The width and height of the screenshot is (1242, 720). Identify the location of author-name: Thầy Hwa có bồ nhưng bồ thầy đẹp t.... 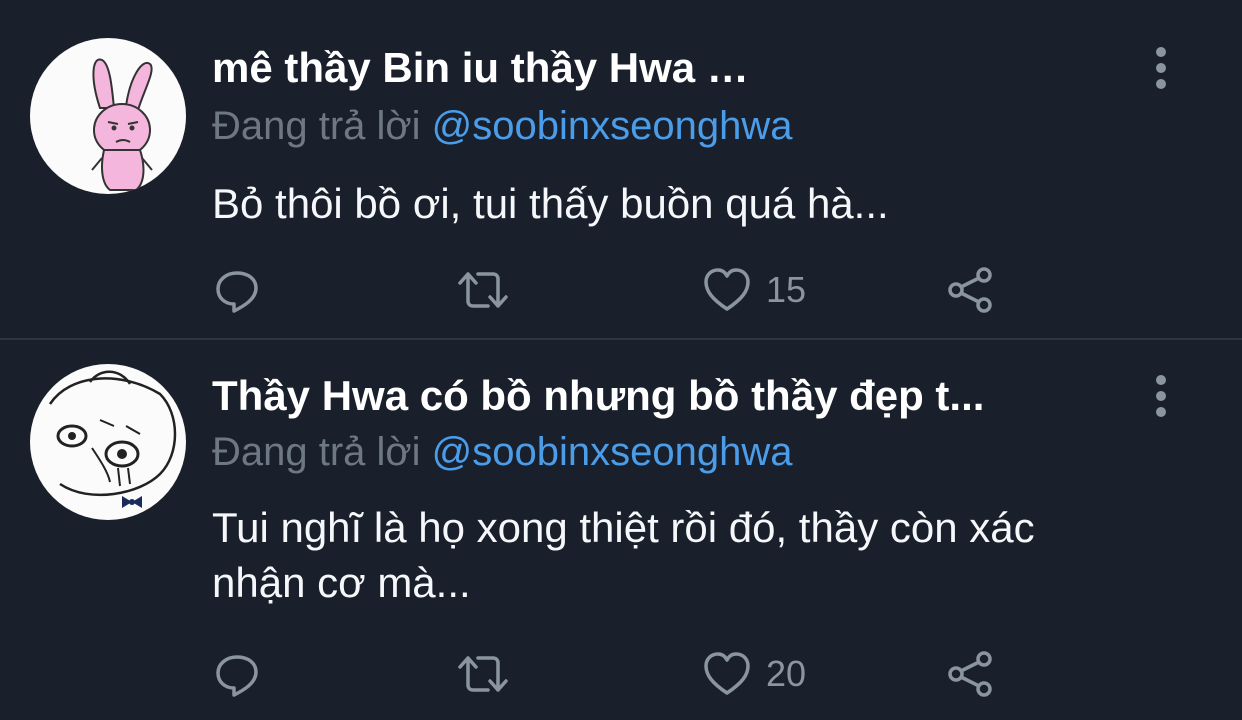
(598, 396).